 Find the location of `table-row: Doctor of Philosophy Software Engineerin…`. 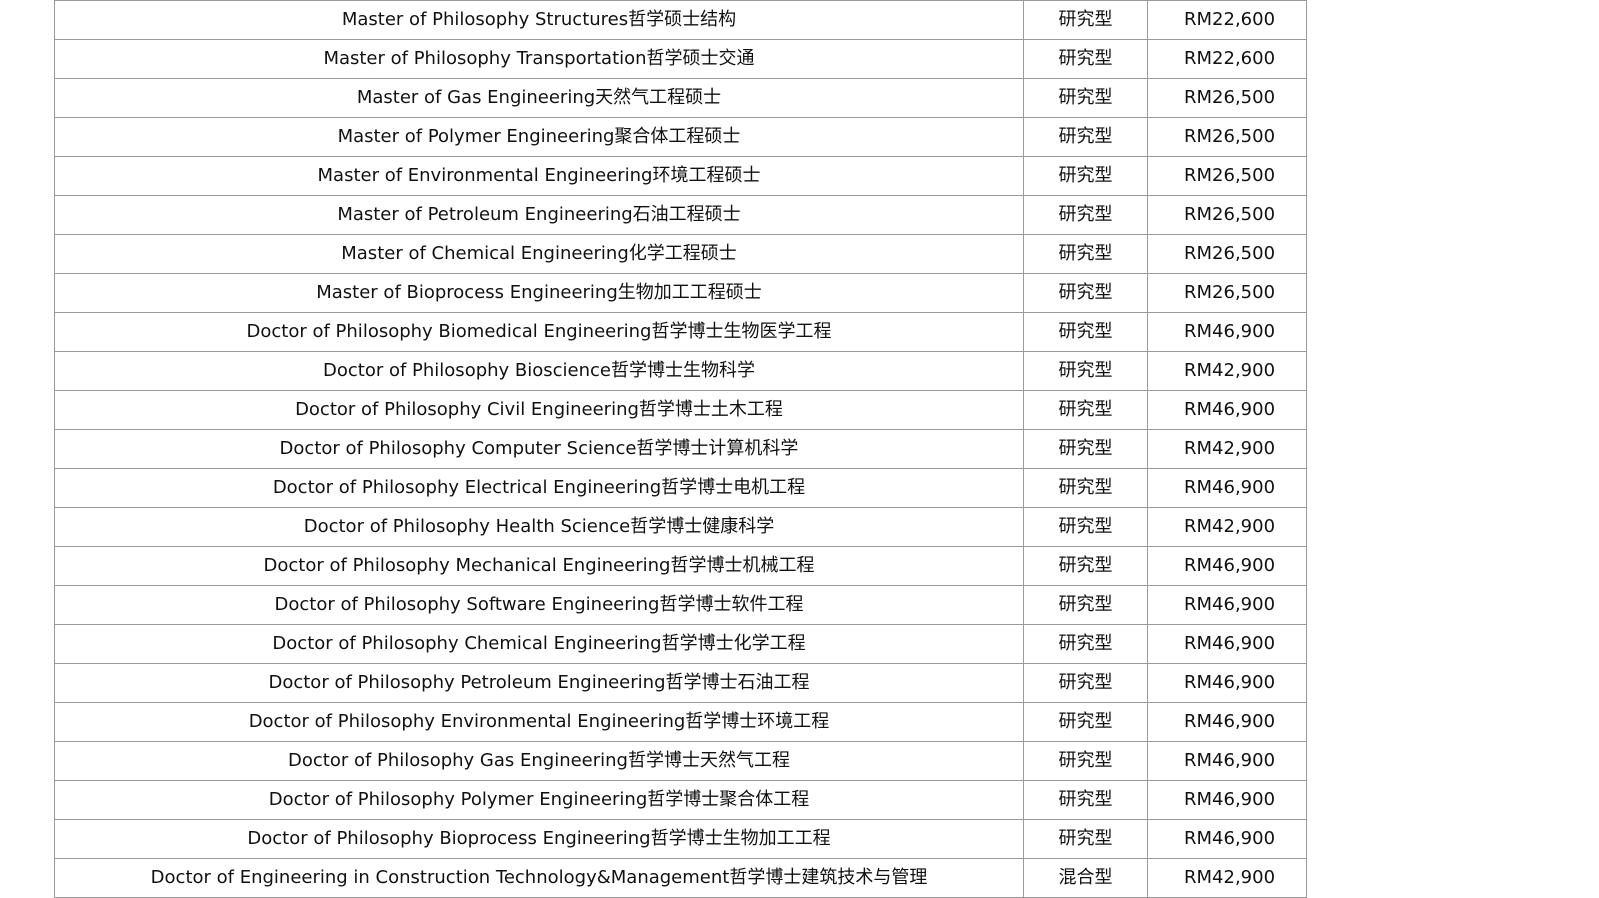

table-row: Doctor of Philosophy Software Engineerin… is located at coordinates (680, 605).